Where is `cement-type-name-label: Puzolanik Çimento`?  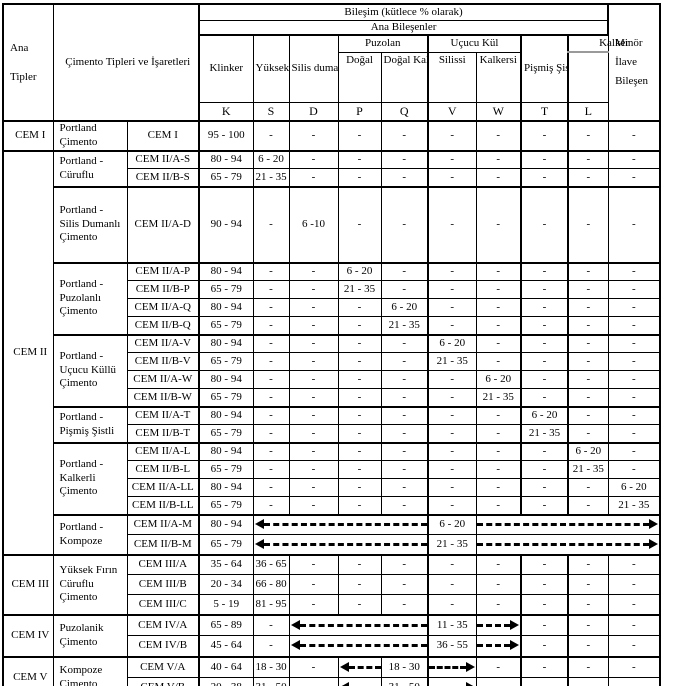 cement-type-name-label: Puzolanik Çimento is located at coordinates (81, 634).